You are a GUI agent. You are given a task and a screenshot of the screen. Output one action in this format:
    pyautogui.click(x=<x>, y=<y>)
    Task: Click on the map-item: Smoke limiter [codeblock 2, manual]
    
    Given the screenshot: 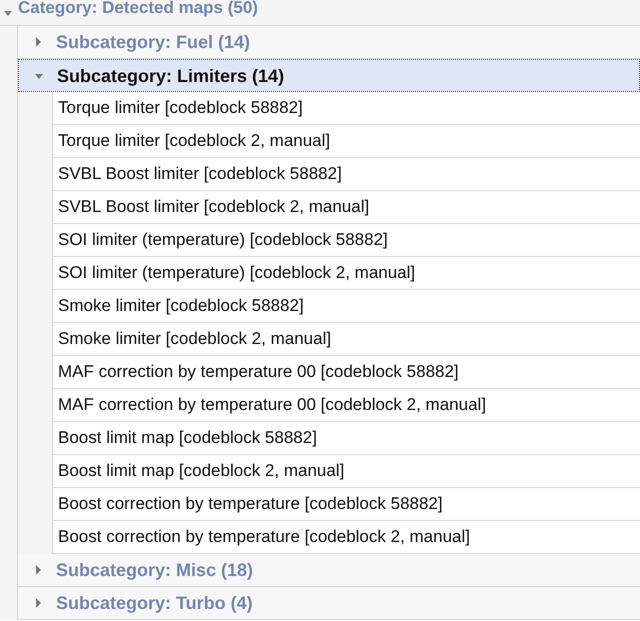 What is the action you would take?
    pyautogui.click(x=195, y=339)
    